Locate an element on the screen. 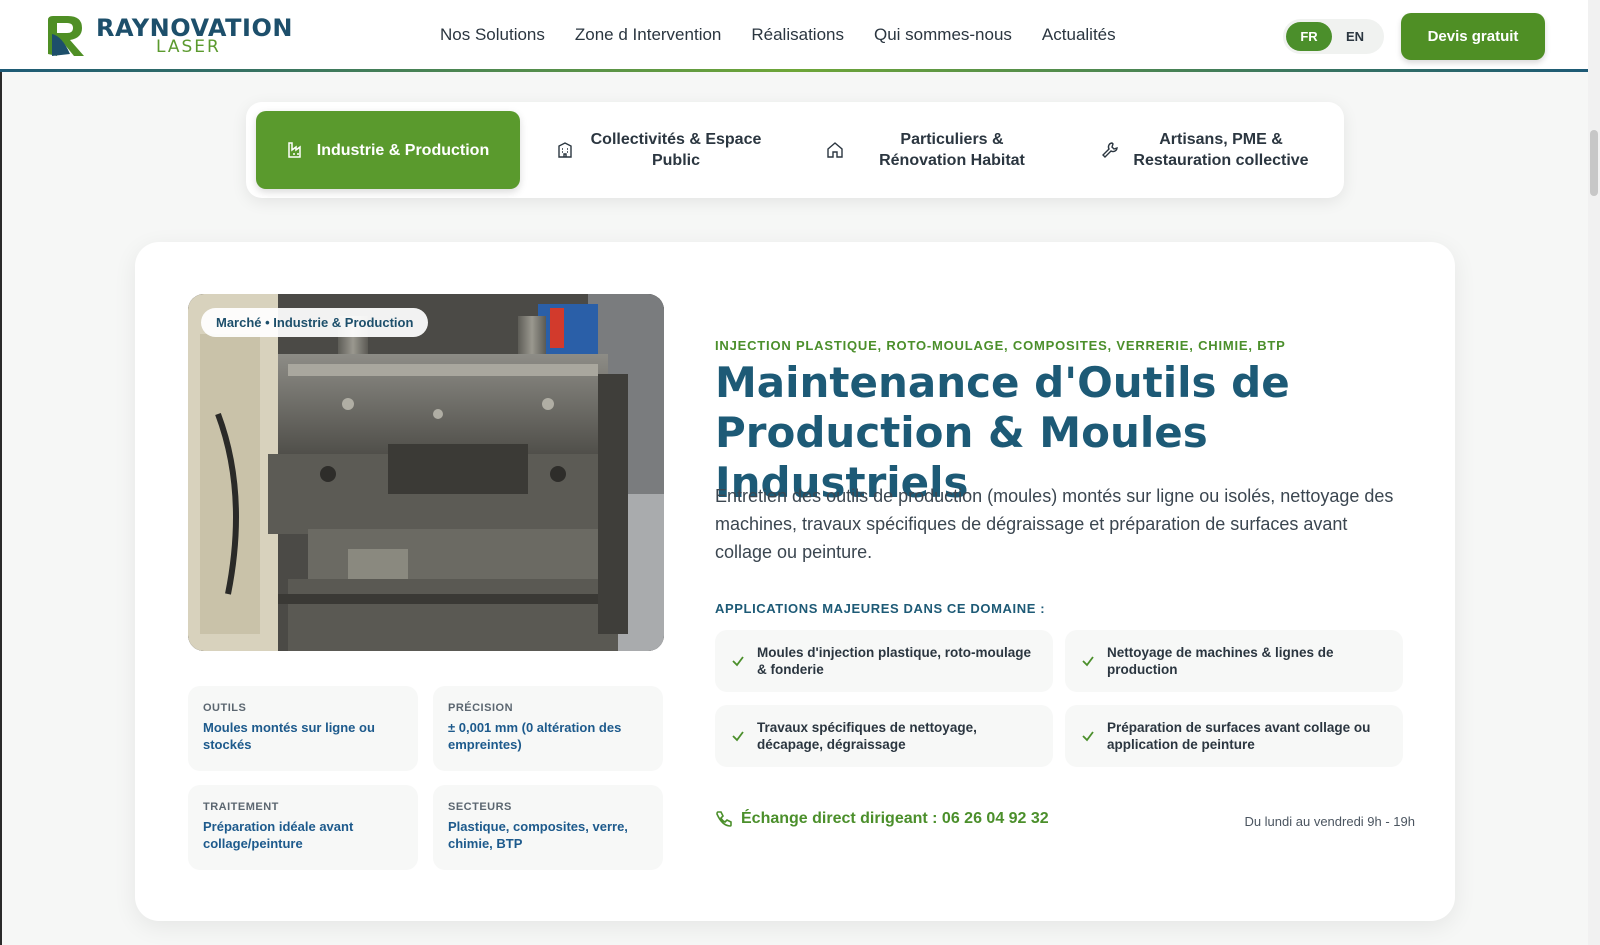 Image resolution: width=1600 pixels, height=945 pixels. factory-icon is located at coordinates (294, 150).